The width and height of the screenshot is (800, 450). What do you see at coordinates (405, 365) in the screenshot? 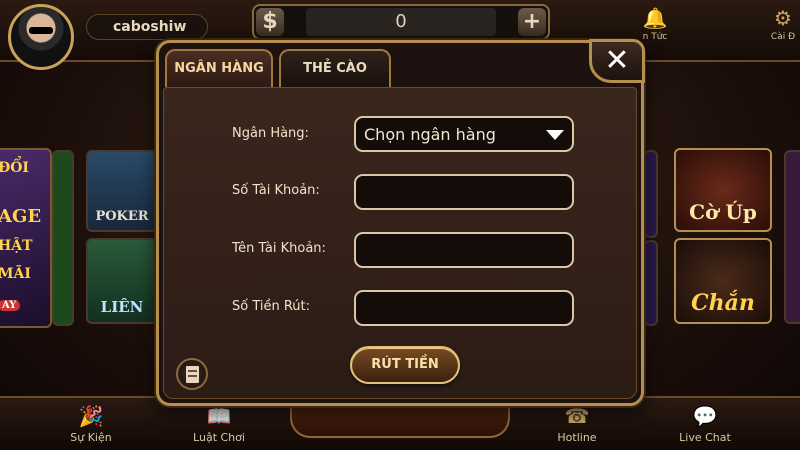
I see `withdraw-button: RÚT TIỀN` at bounding box center [405, 365].